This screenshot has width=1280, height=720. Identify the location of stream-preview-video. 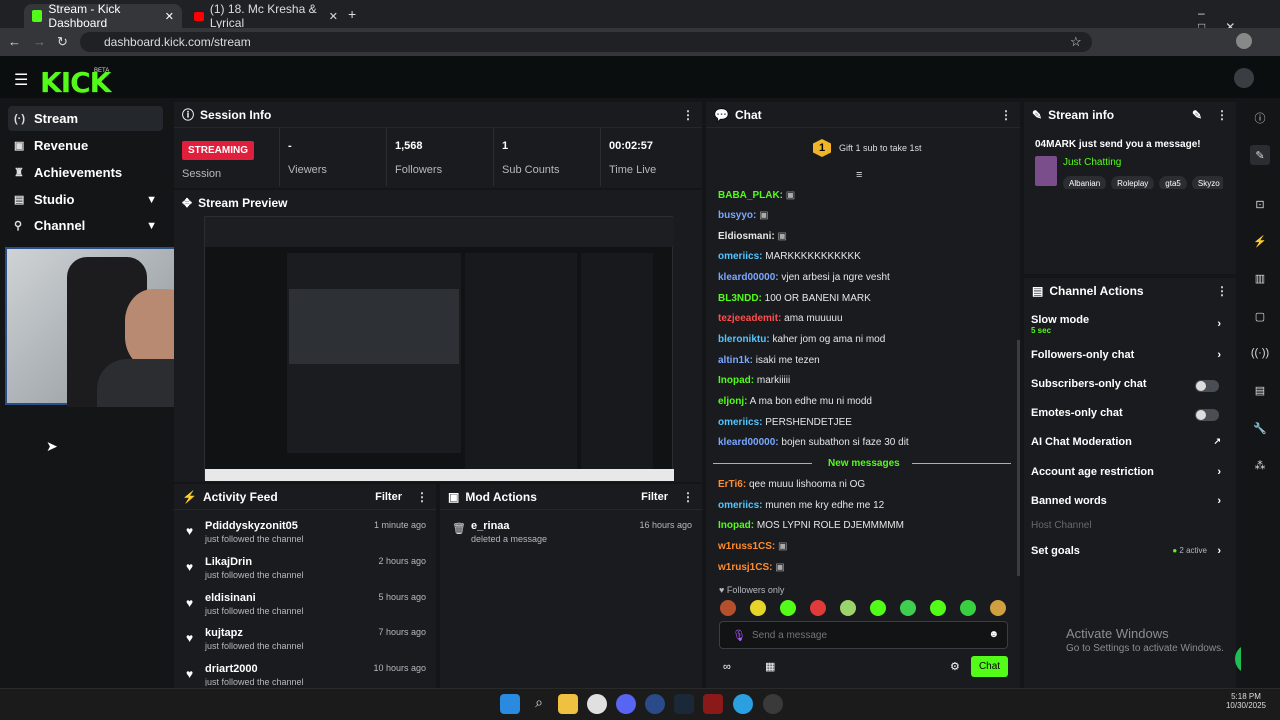
(439, 348).